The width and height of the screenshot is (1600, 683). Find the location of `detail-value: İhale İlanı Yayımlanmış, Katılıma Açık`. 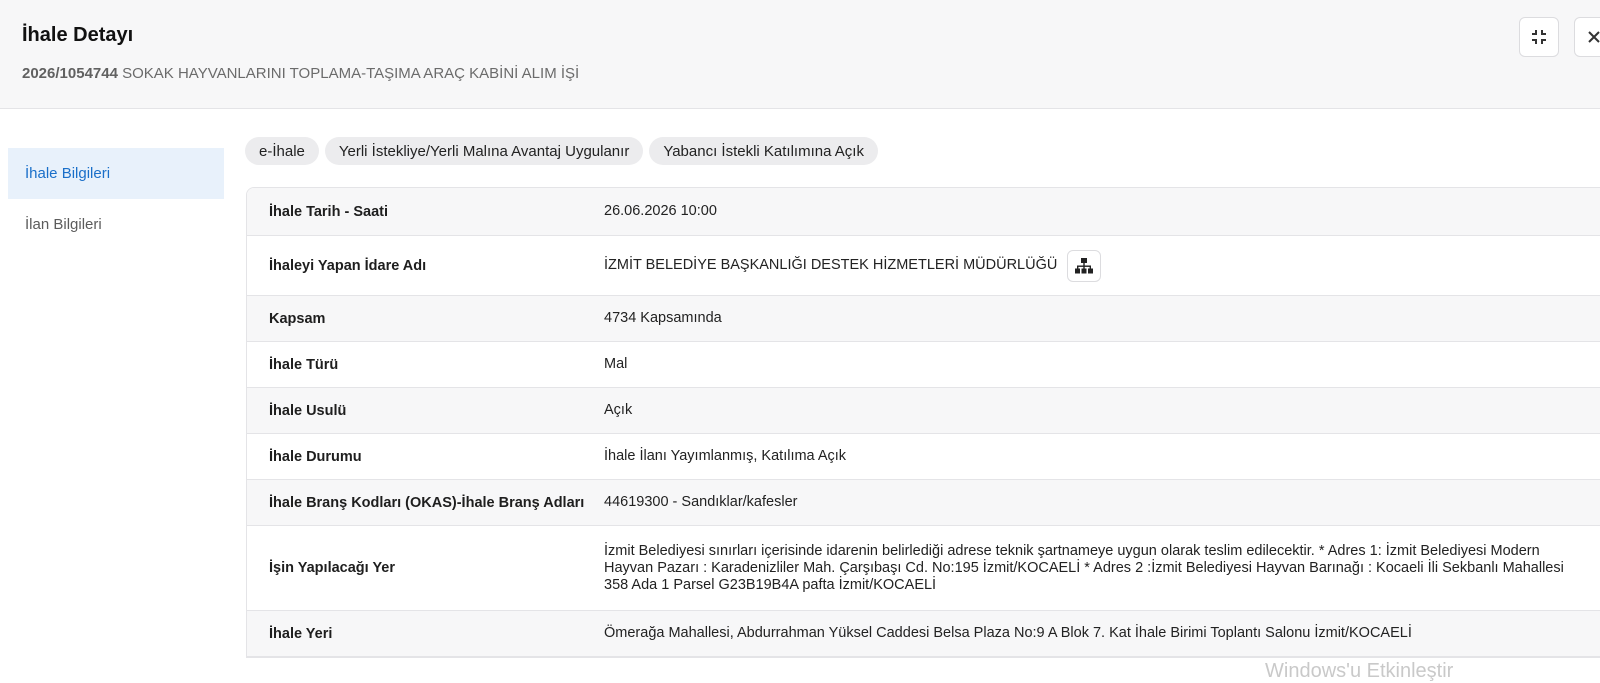

detail-value: İhale İlanı Yayımlanmış, Katılıma Açık is located at coordinates (725, 456).